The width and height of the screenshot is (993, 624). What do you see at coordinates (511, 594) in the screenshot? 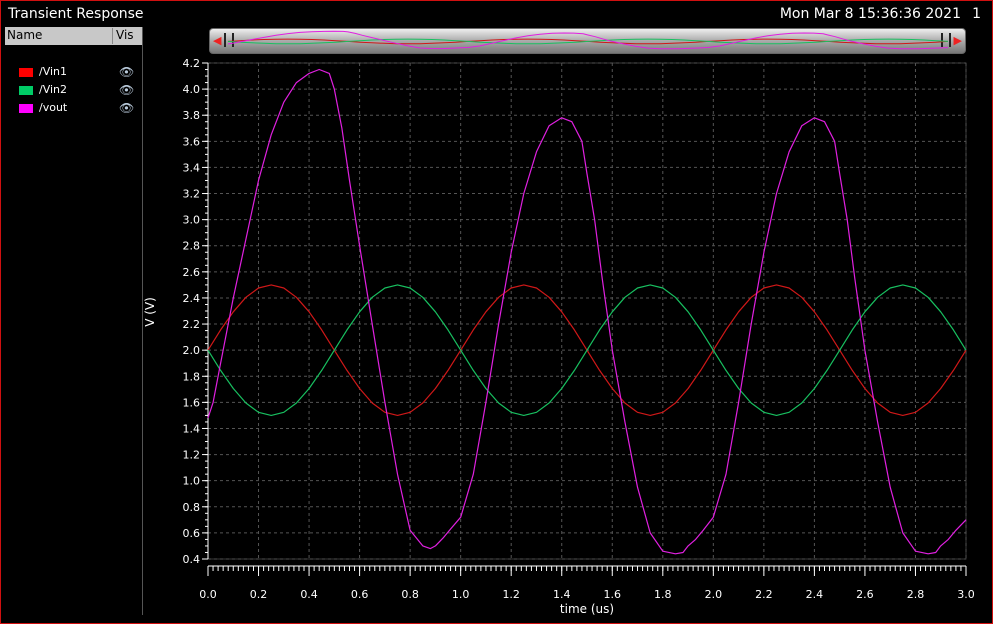
I see `x-tick-label: 1.2` at bounding box center [511, 594].